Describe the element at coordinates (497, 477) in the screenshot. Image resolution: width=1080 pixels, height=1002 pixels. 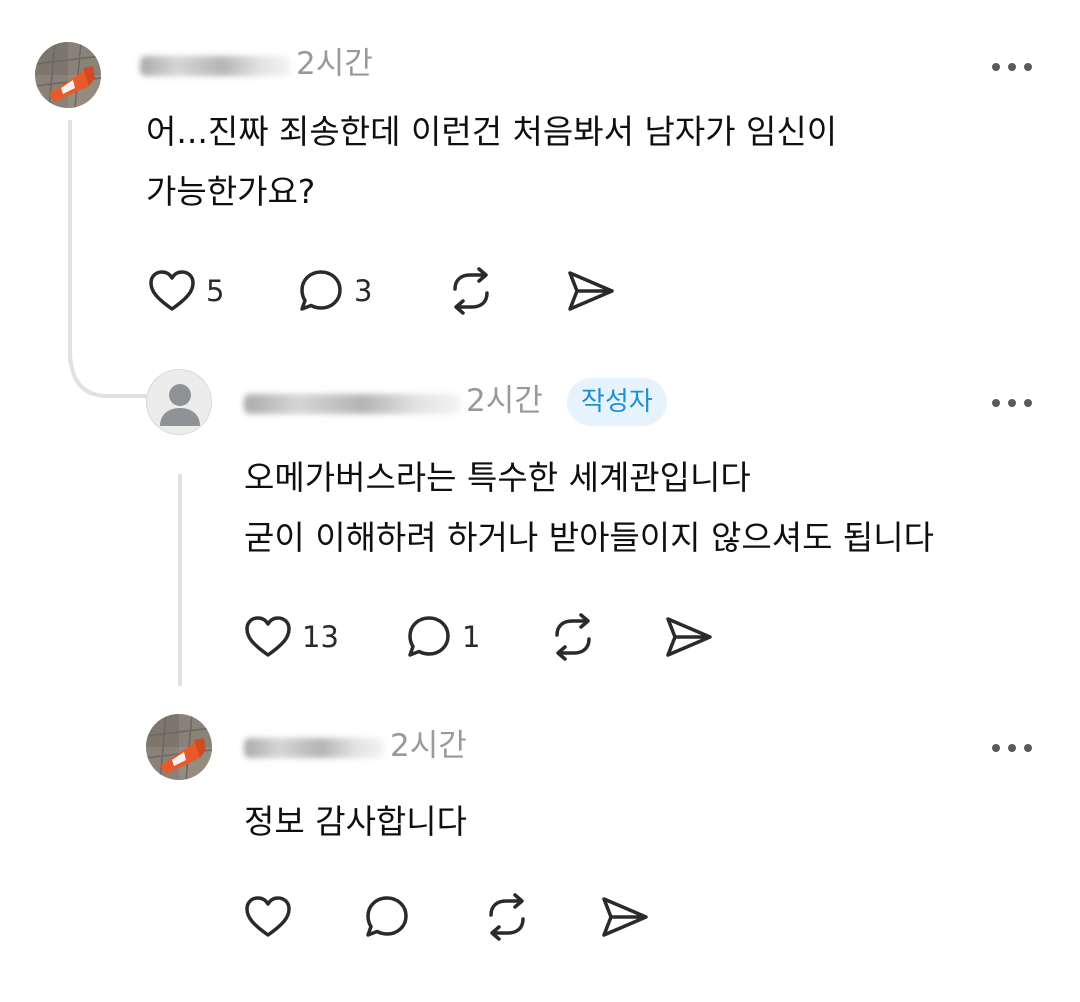
I see `comment-text-line: 오메가버스라는 특수한 세계관입니다` at that location.